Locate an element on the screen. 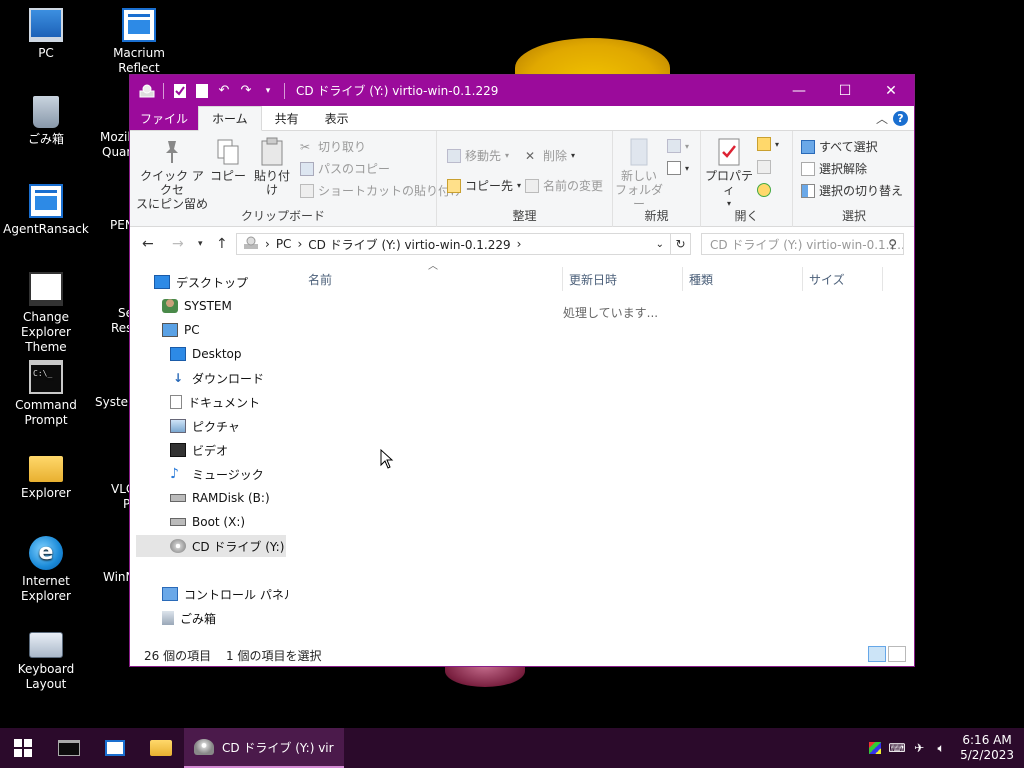  properties-check-icon is located at coordinates (180, 91).